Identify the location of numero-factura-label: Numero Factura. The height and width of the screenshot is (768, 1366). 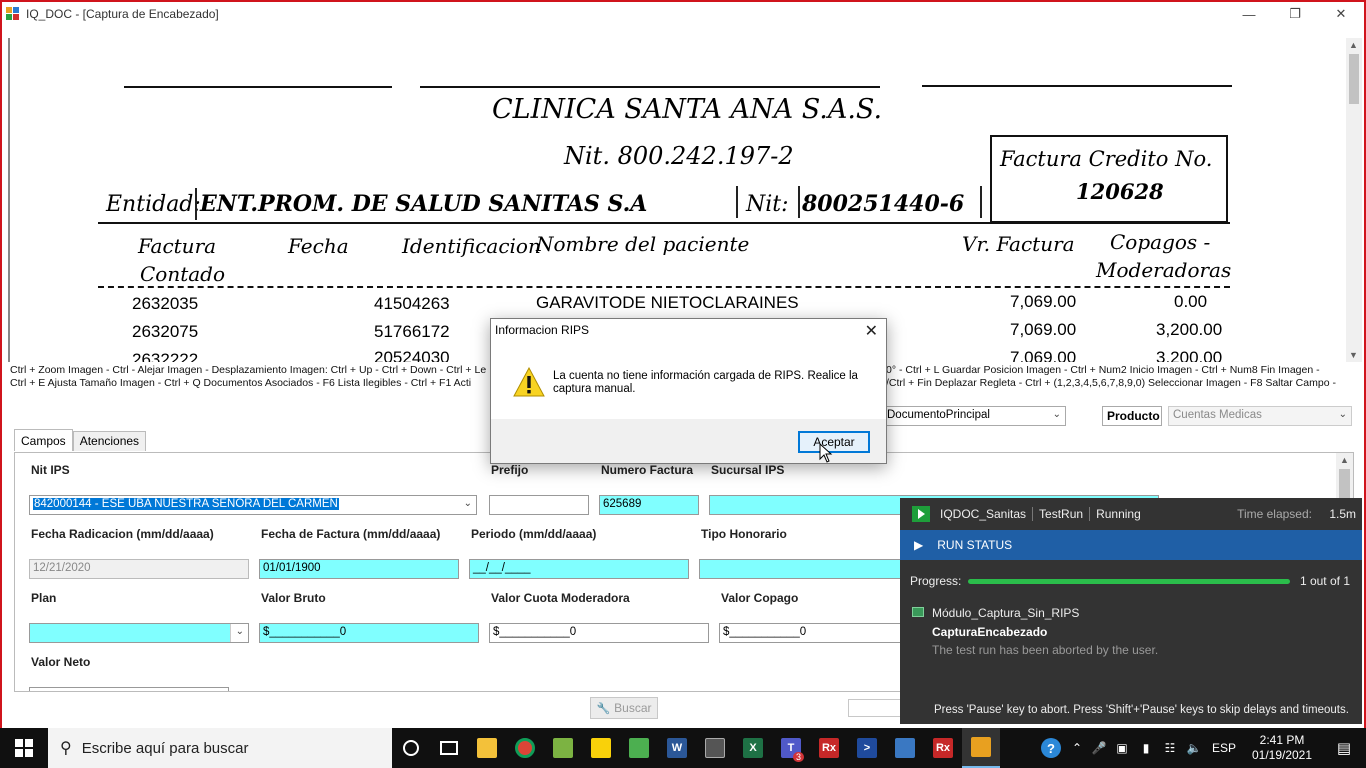
(647, 470).